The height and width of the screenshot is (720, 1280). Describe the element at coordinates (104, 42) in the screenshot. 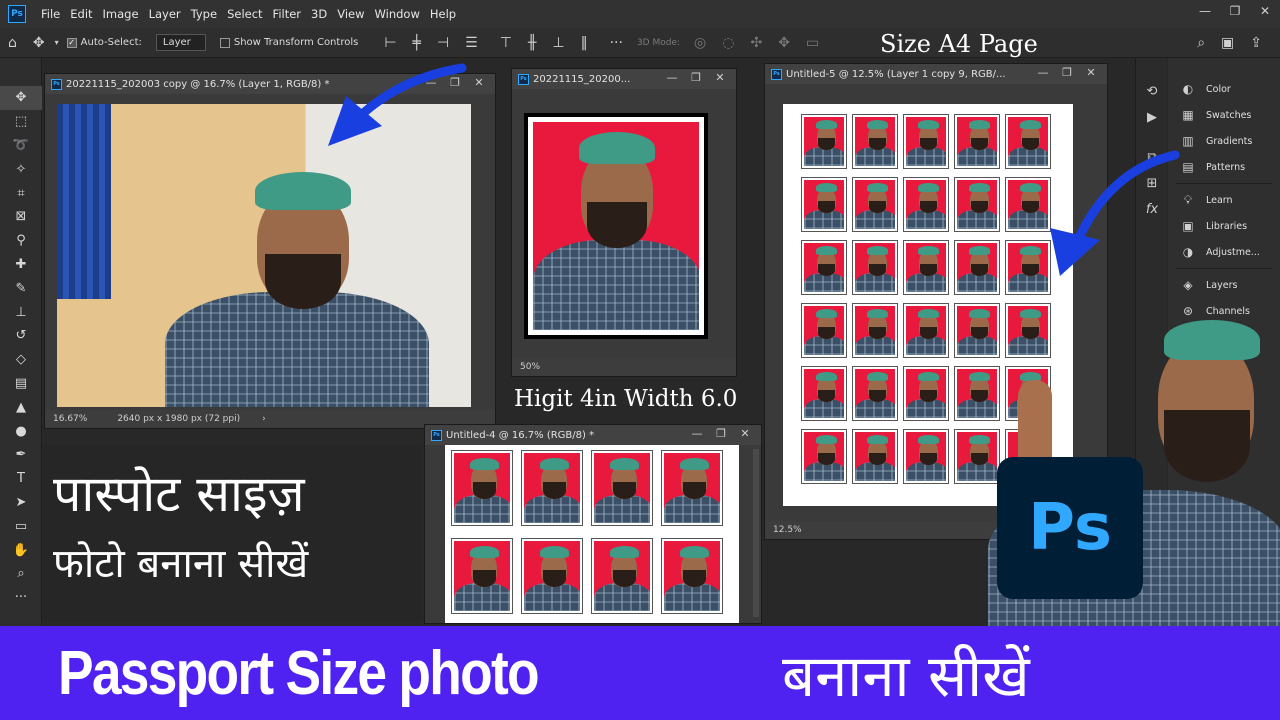

I see `auto-select-checkbox: ✓ Auto-Select:` at that location.